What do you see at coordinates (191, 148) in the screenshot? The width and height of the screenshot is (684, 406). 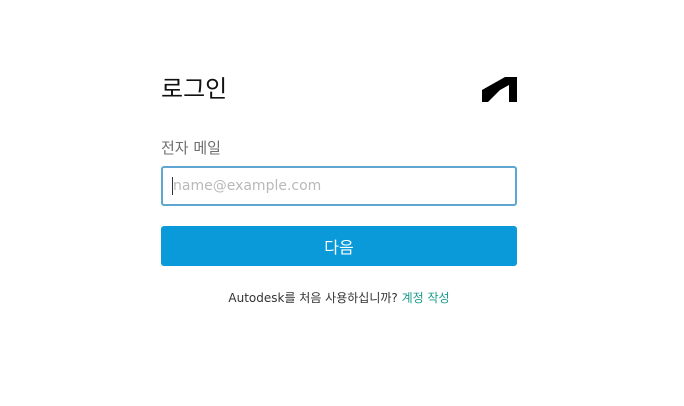 I see `email-label: 전자 메일` at bounding box center [191, 148].